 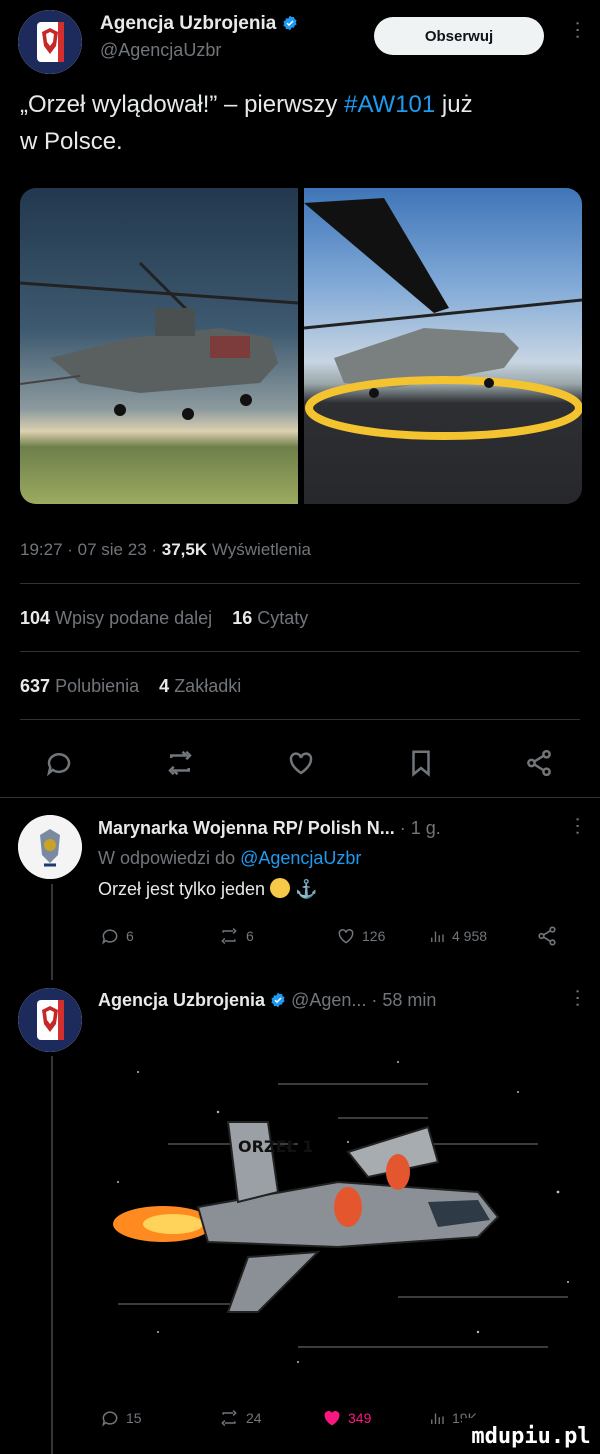 I want to click on helicopter-left-icon, so click(x=159, y=340).